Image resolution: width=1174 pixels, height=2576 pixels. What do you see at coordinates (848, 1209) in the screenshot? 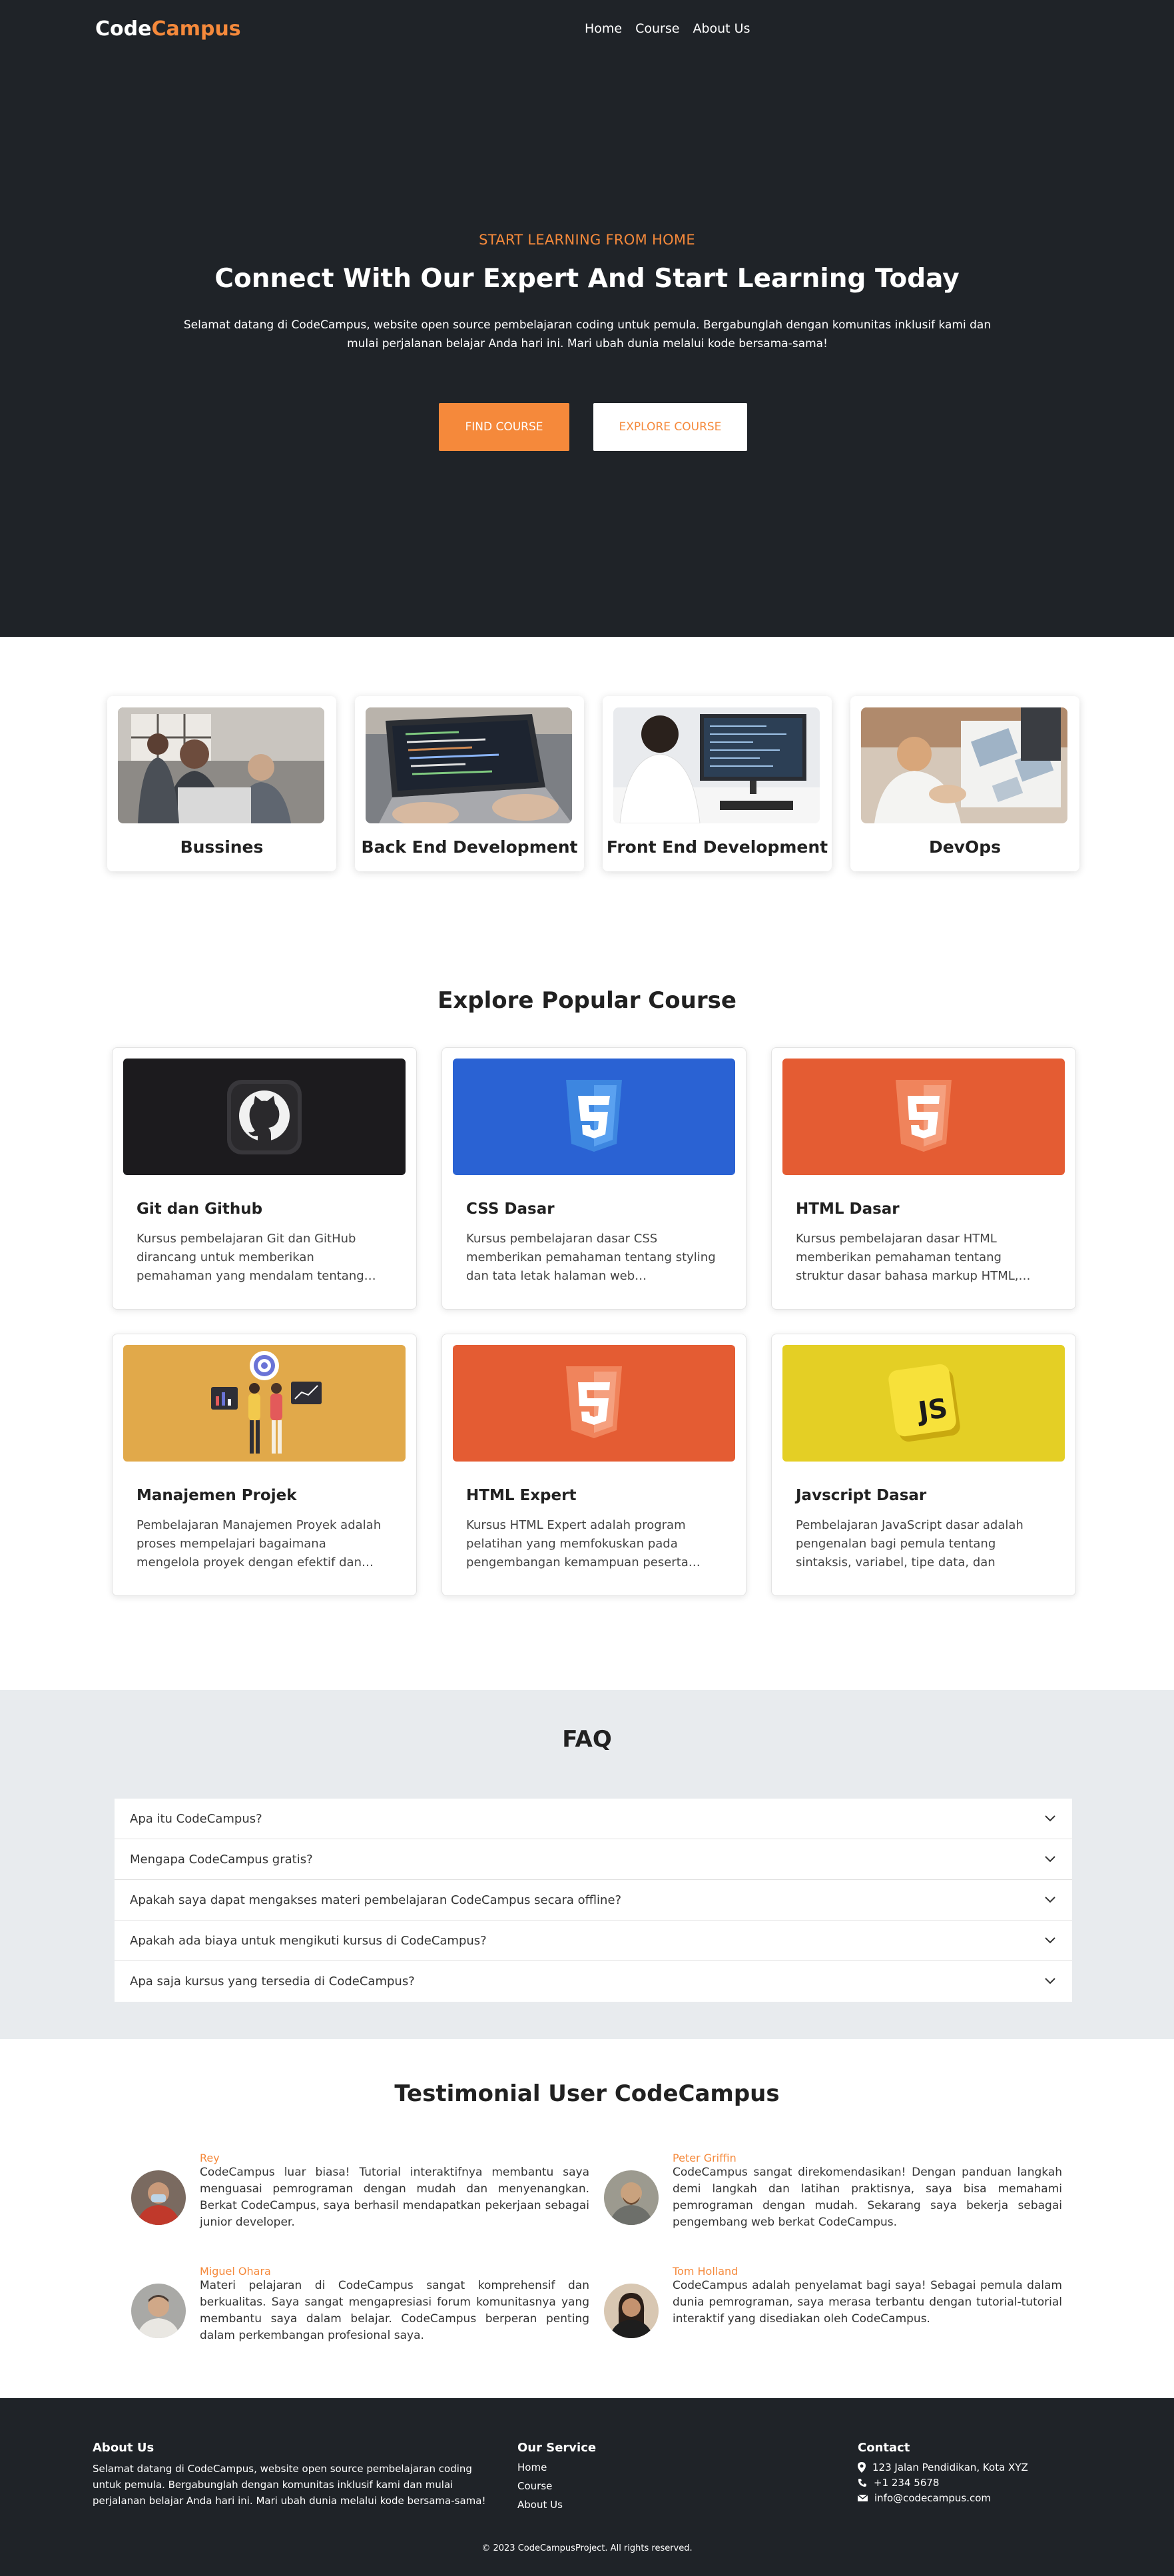
I see `course-title: HTML Dasar` at bounding box center [848, 1209].